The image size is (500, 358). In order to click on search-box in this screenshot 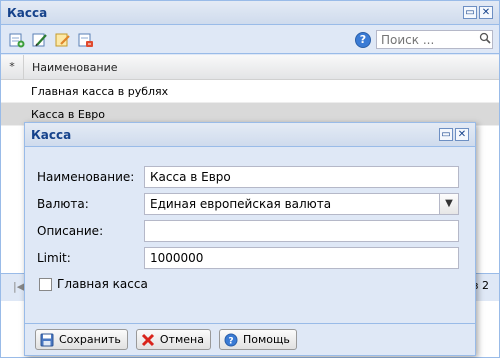, I will do `click(434, 39)`.